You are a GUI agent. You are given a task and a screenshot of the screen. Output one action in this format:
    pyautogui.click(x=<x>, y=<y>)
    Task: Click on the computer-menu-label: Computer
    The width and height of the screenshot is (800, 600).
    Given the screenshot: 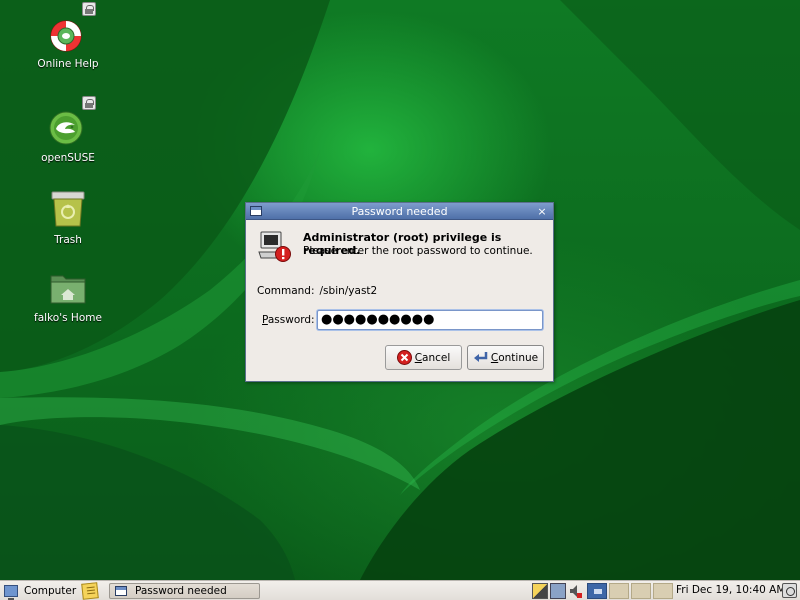 What is the action you would take?
    pyautogui.click(x=50, y=590)
    